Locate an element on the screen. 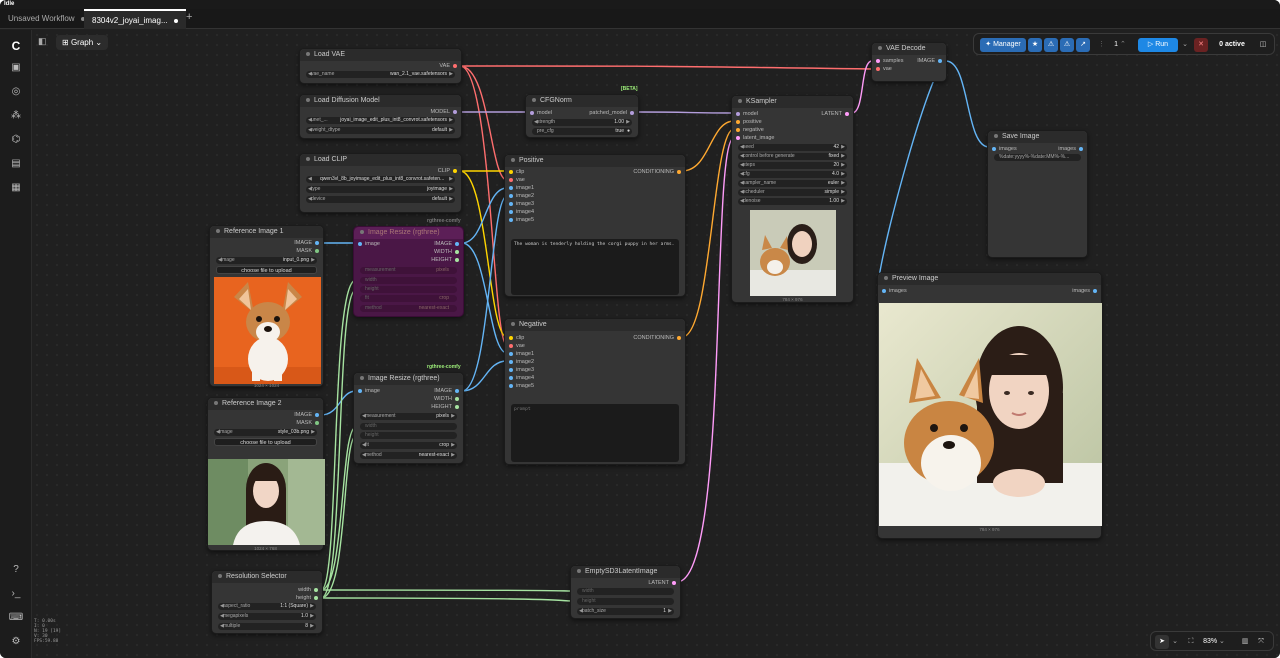 The height and width of the screenshot is (658, 1280). node-title: CFGNorm is located at coordinates (582, 101).